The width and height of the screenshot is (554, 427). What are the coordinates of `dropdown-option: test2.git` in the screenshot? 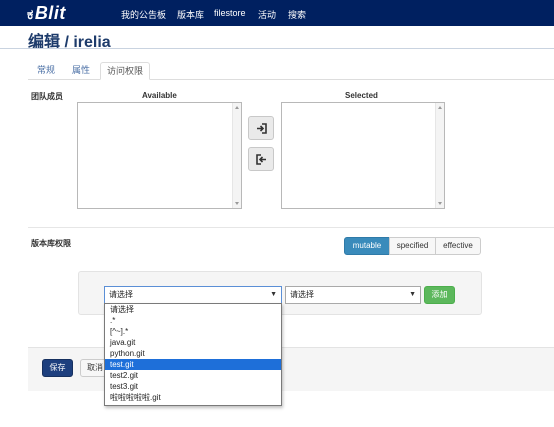 It's located at (193, 375).